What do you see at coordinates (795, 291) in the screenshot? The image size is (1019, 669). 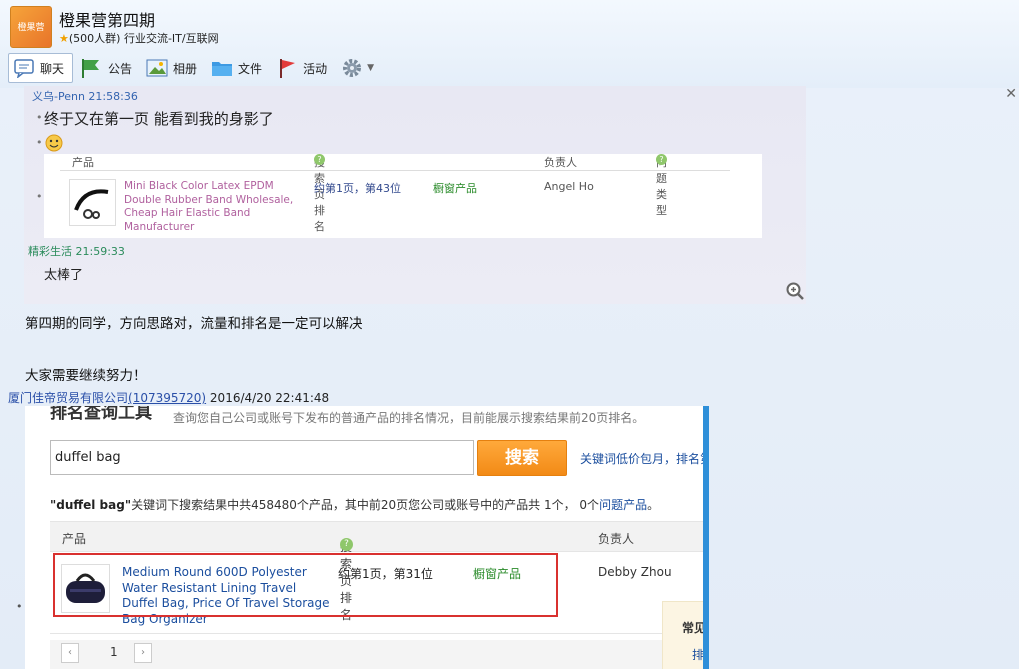 I see `zoom-in-icon` at bounding box center [795, 291].